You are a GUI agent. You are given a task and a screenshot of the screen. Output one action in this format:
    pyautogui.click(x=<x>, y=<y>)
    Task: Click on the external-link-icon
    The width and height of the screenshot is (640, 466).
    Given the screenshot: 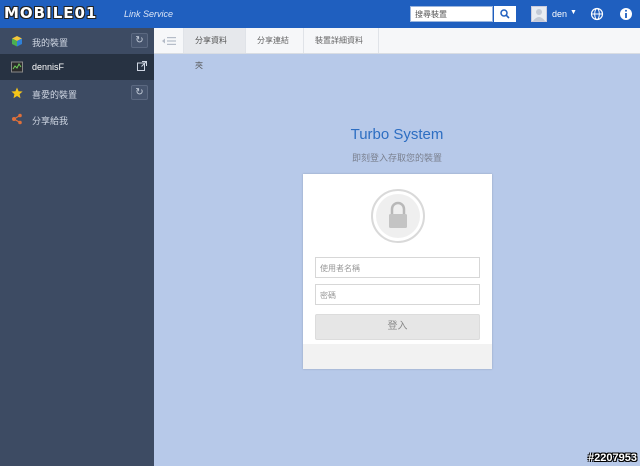 What is the action you would take?
    pyautogui.click(x=142, y=66)
    